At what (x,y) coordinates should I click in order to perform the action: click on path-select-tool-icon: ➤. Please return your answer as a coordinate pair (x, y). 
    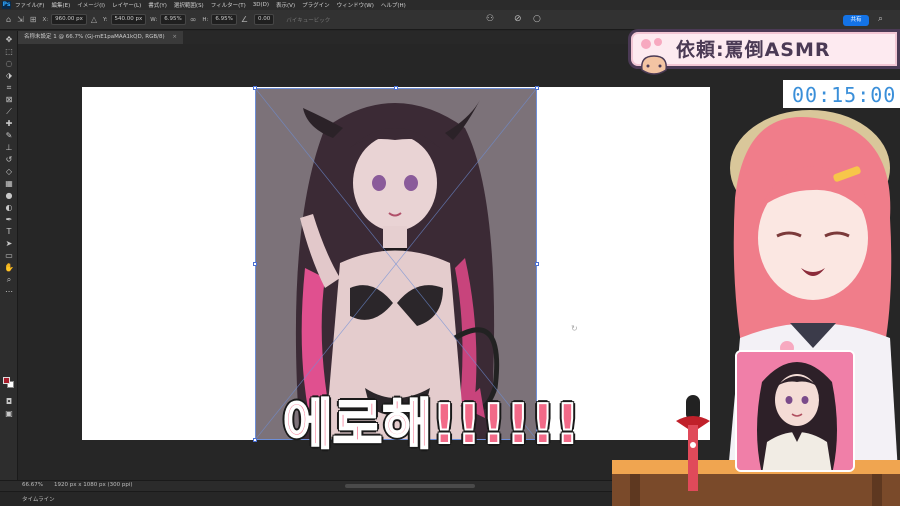
    Looking at the image, I should click on (9, 244).